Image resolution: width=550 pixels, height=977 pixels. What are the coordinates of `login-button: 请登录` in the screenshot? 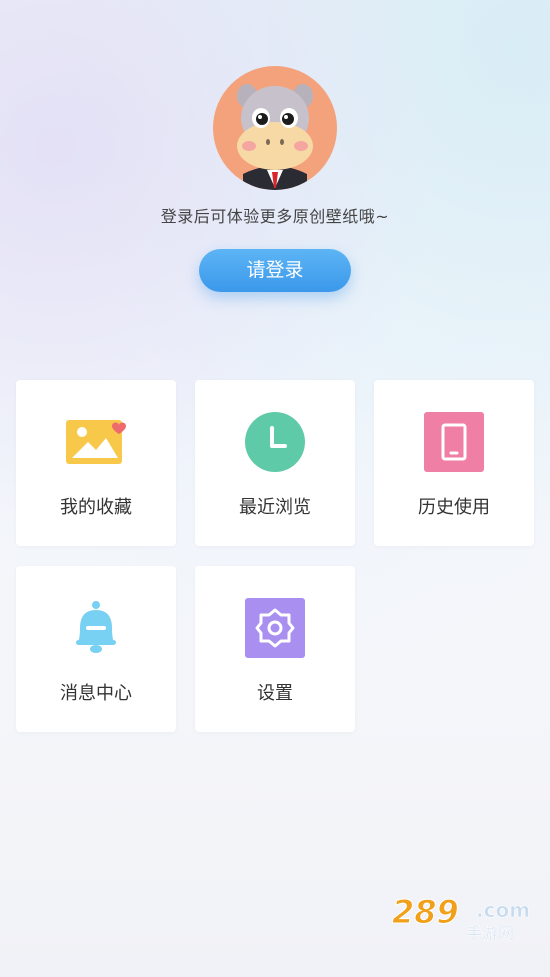 It's located at (275, 270).